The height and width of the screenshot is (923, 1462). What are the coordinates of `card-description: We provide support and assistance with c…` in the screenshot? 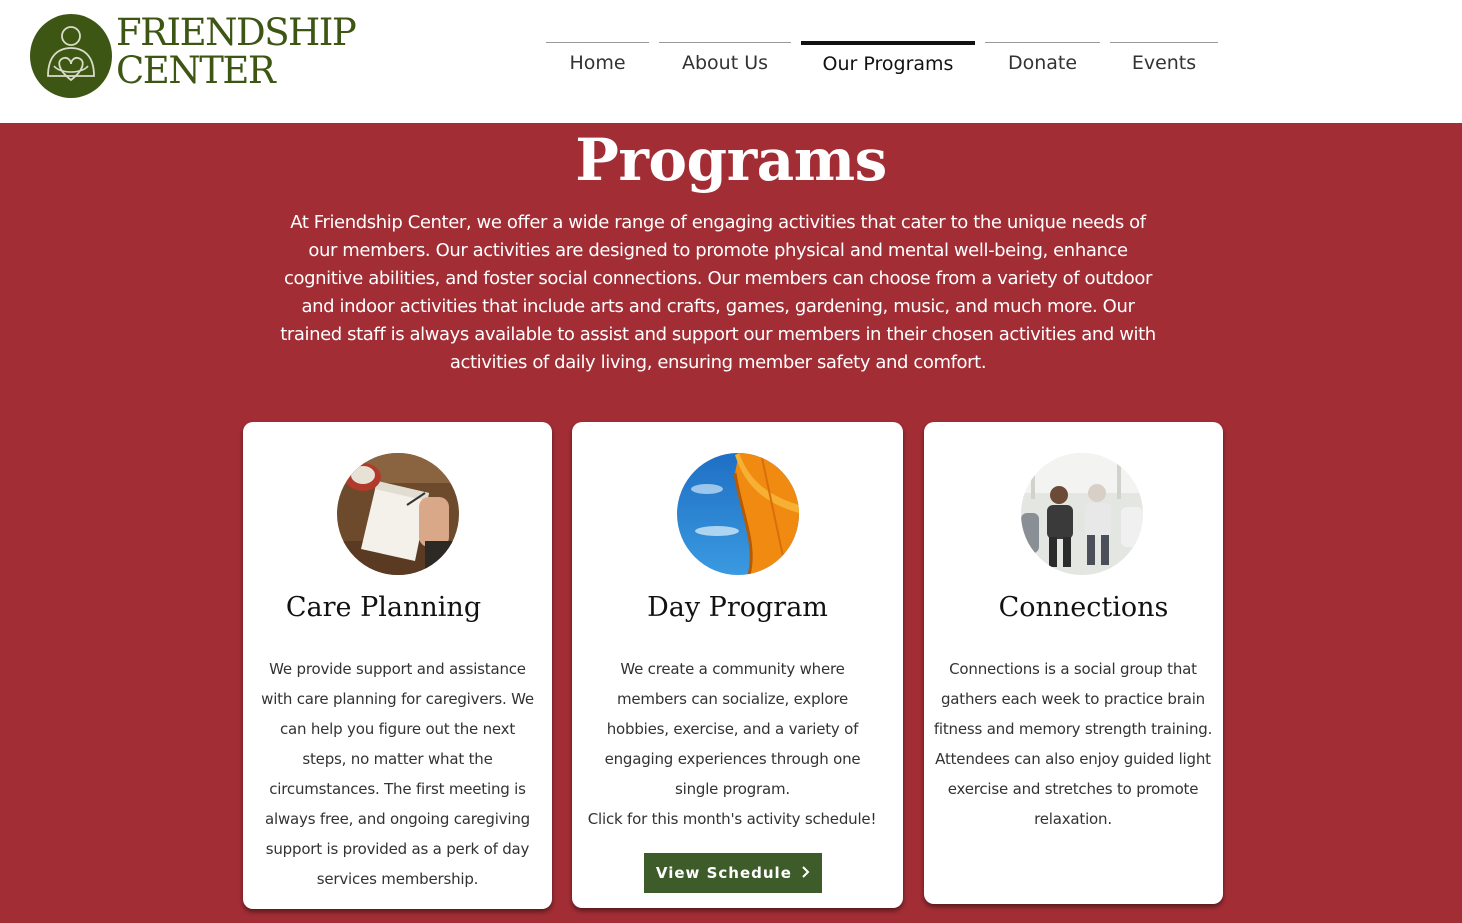 It's located at (397, 774).